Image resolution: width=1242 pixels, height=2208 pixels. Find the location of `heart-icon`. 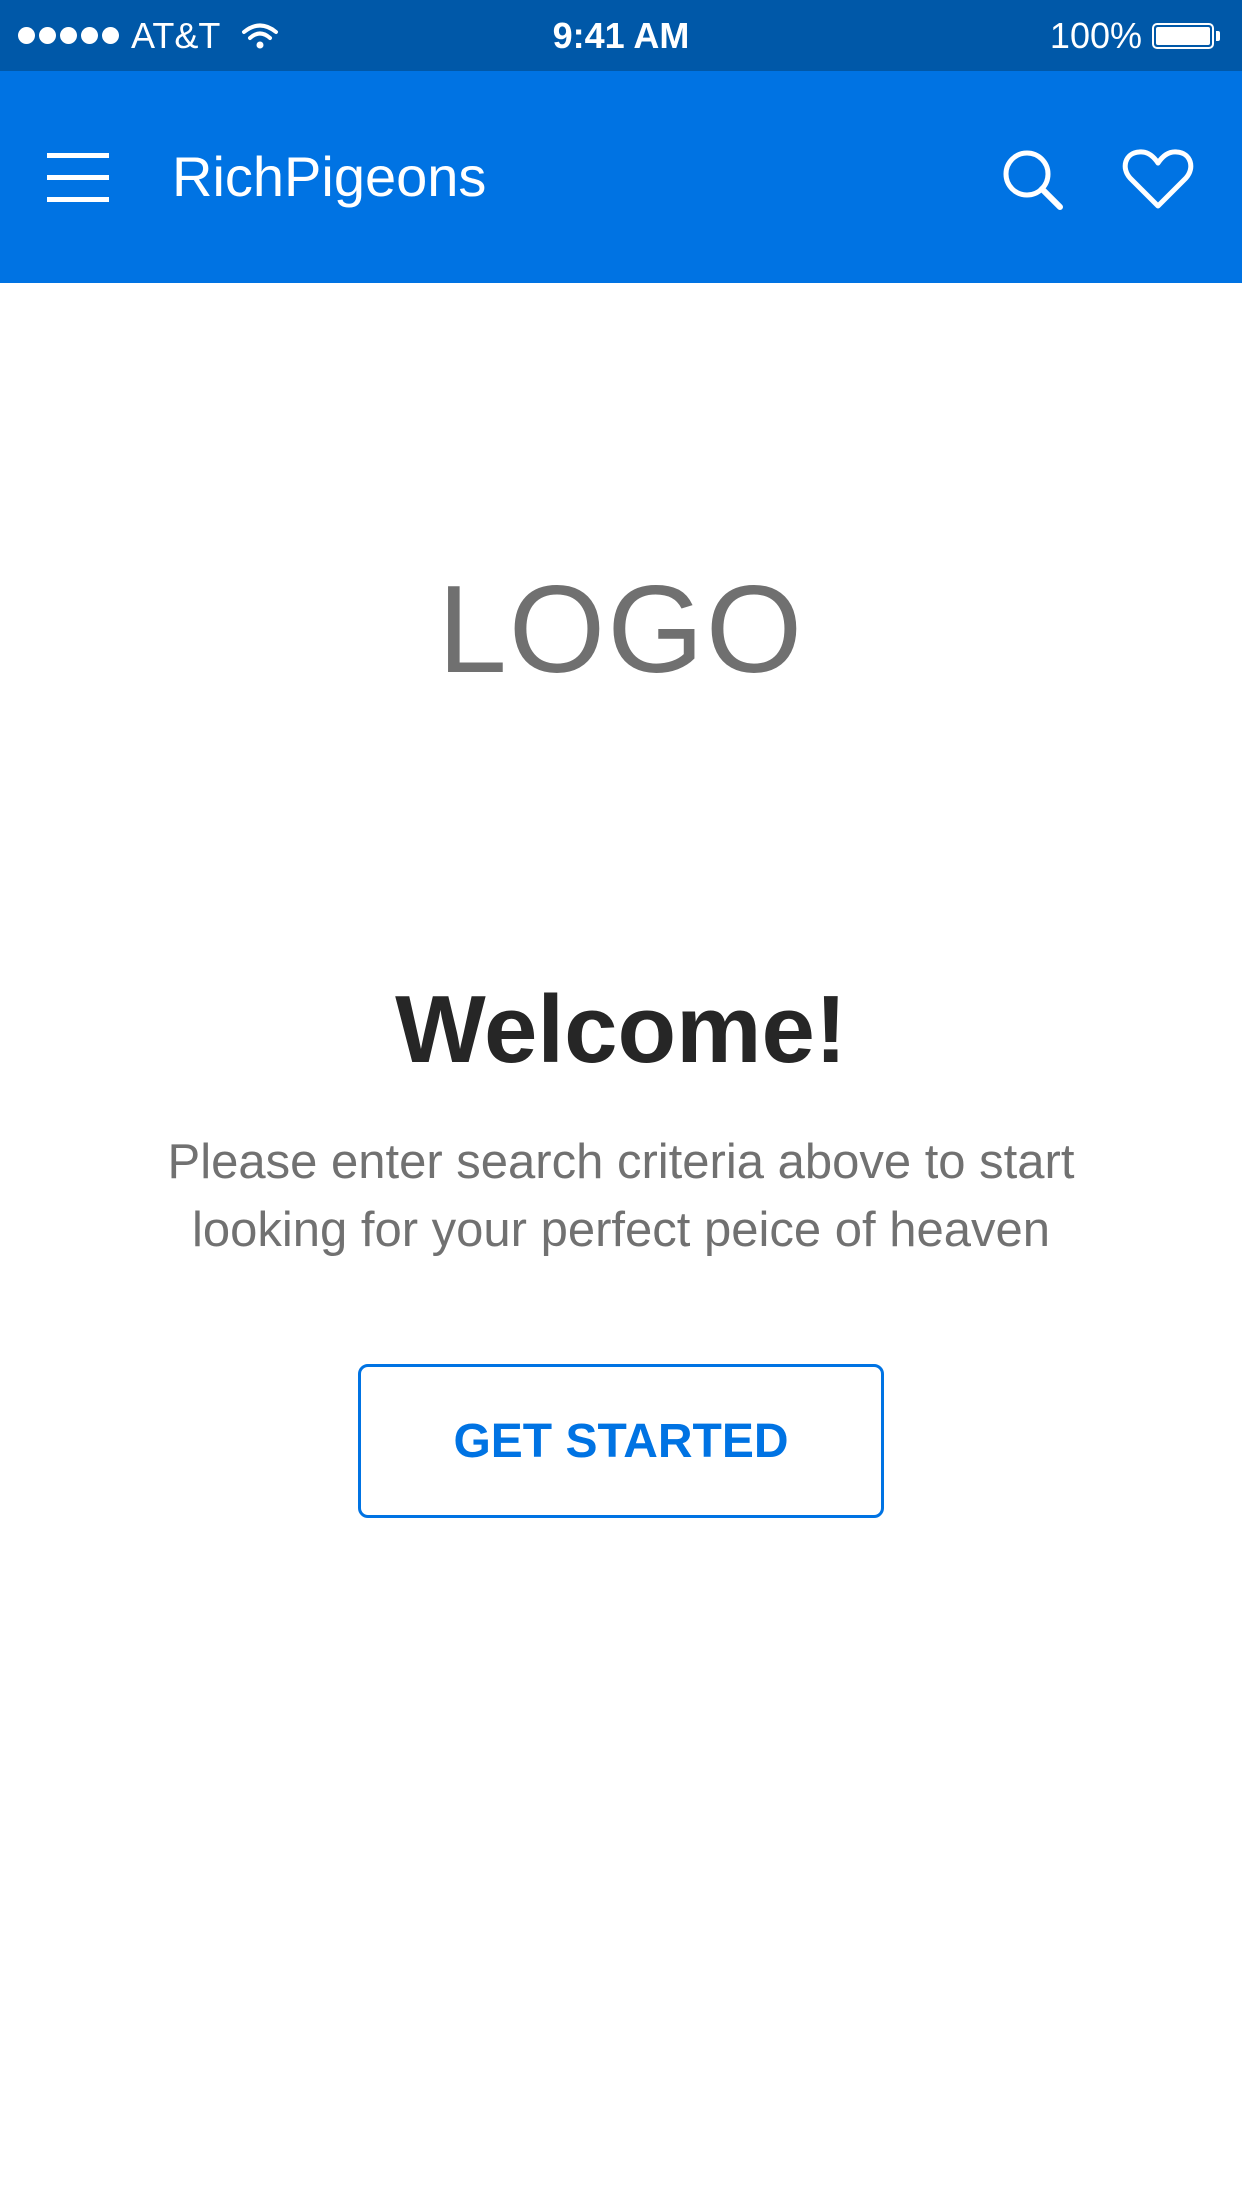

heart-icon is located at coordinates (1158, 179).